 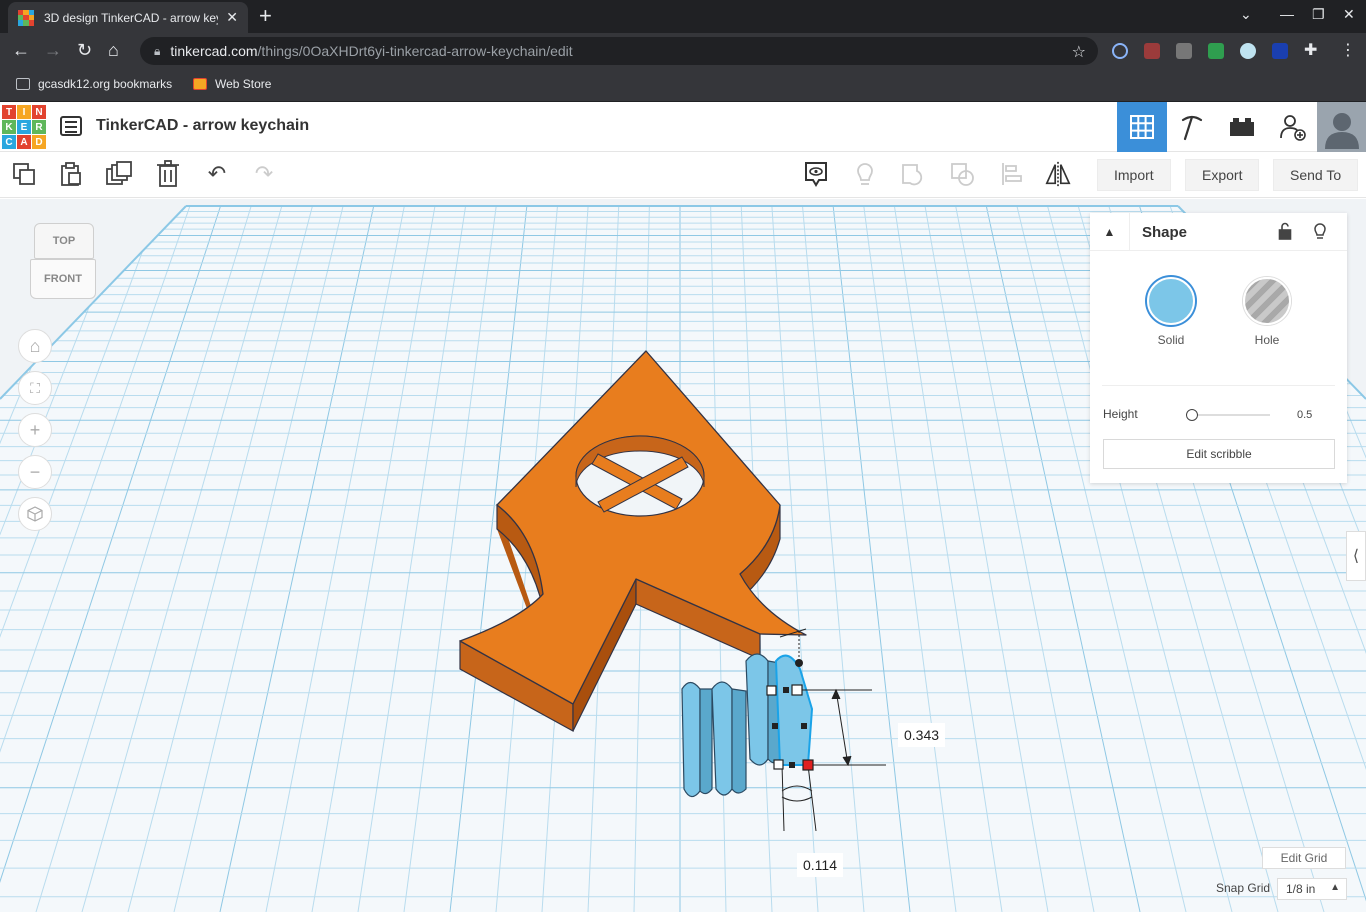 What do you see at coordinates (23, 84) in the screenshot?
I see `folder-icon` at bounding box center [23, 84].